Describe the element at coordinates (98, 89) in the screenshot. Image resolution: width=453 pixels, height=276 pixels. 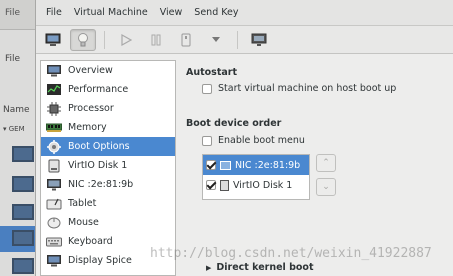
I see `sidebar-item-label: Performance` at that location.